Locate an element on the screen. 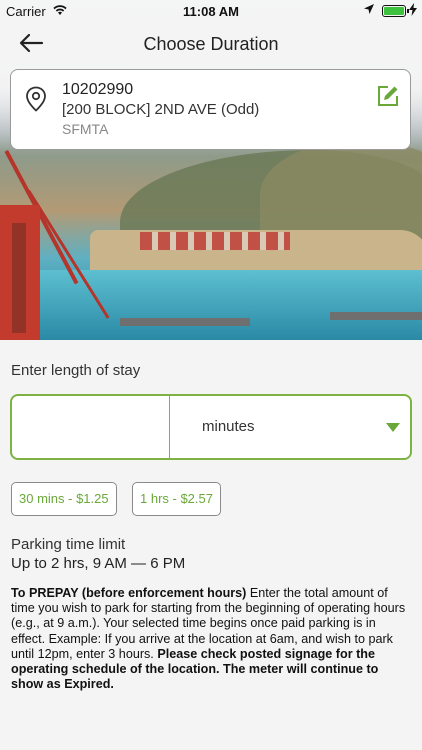 The height and width of the screenshot is (750, 422). status-bar: Carrier 11:08 AM is located at coordinates (211, 11).